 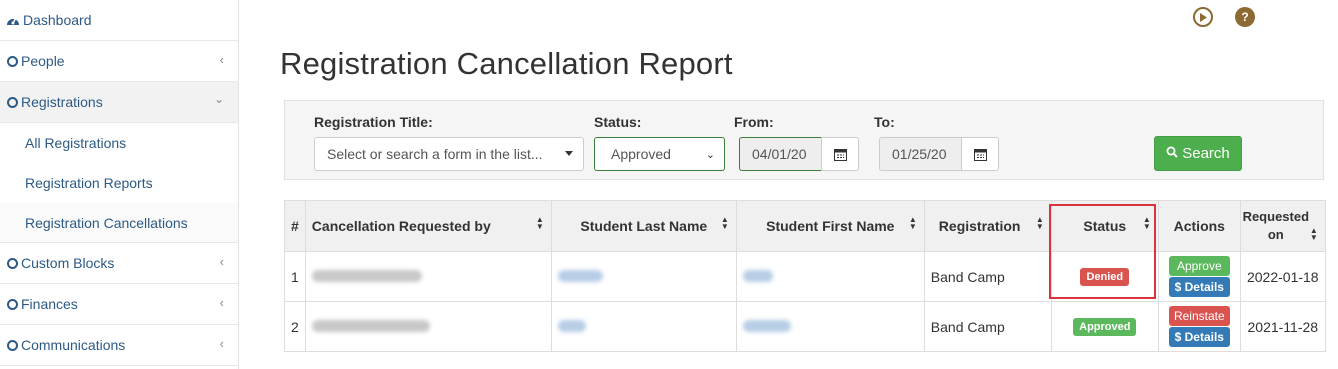 I want to click on sidebar-subitem-all-registrations: All Registrations, so click(x=119, y=143).